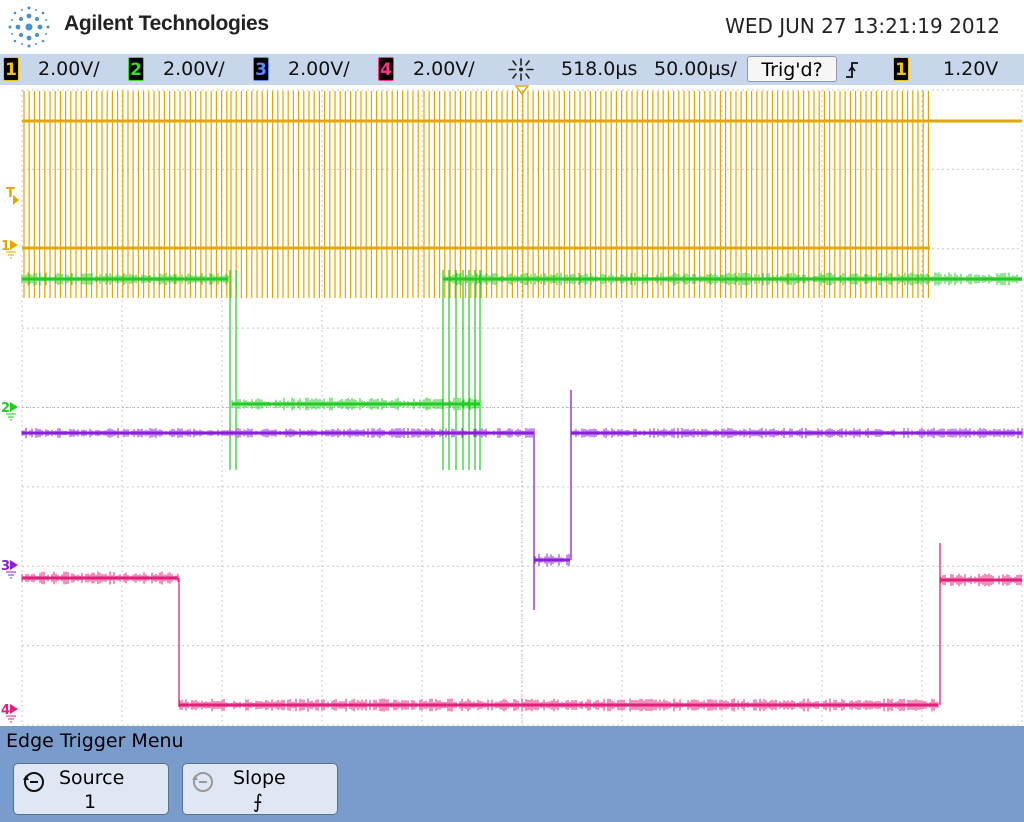 The image size is (1024, 822). Describe the element at coordinates (29, 27) in the screenshot. I see `agilent-logo-icon` at that location.